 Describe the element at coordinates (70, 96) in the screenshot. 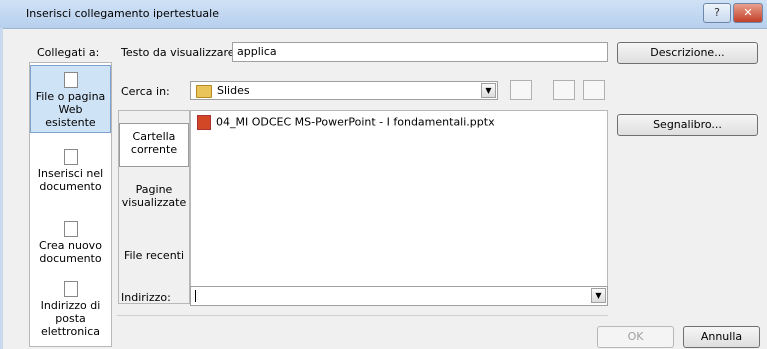

I see `existing-file-label-1: File o pagina` at that location.